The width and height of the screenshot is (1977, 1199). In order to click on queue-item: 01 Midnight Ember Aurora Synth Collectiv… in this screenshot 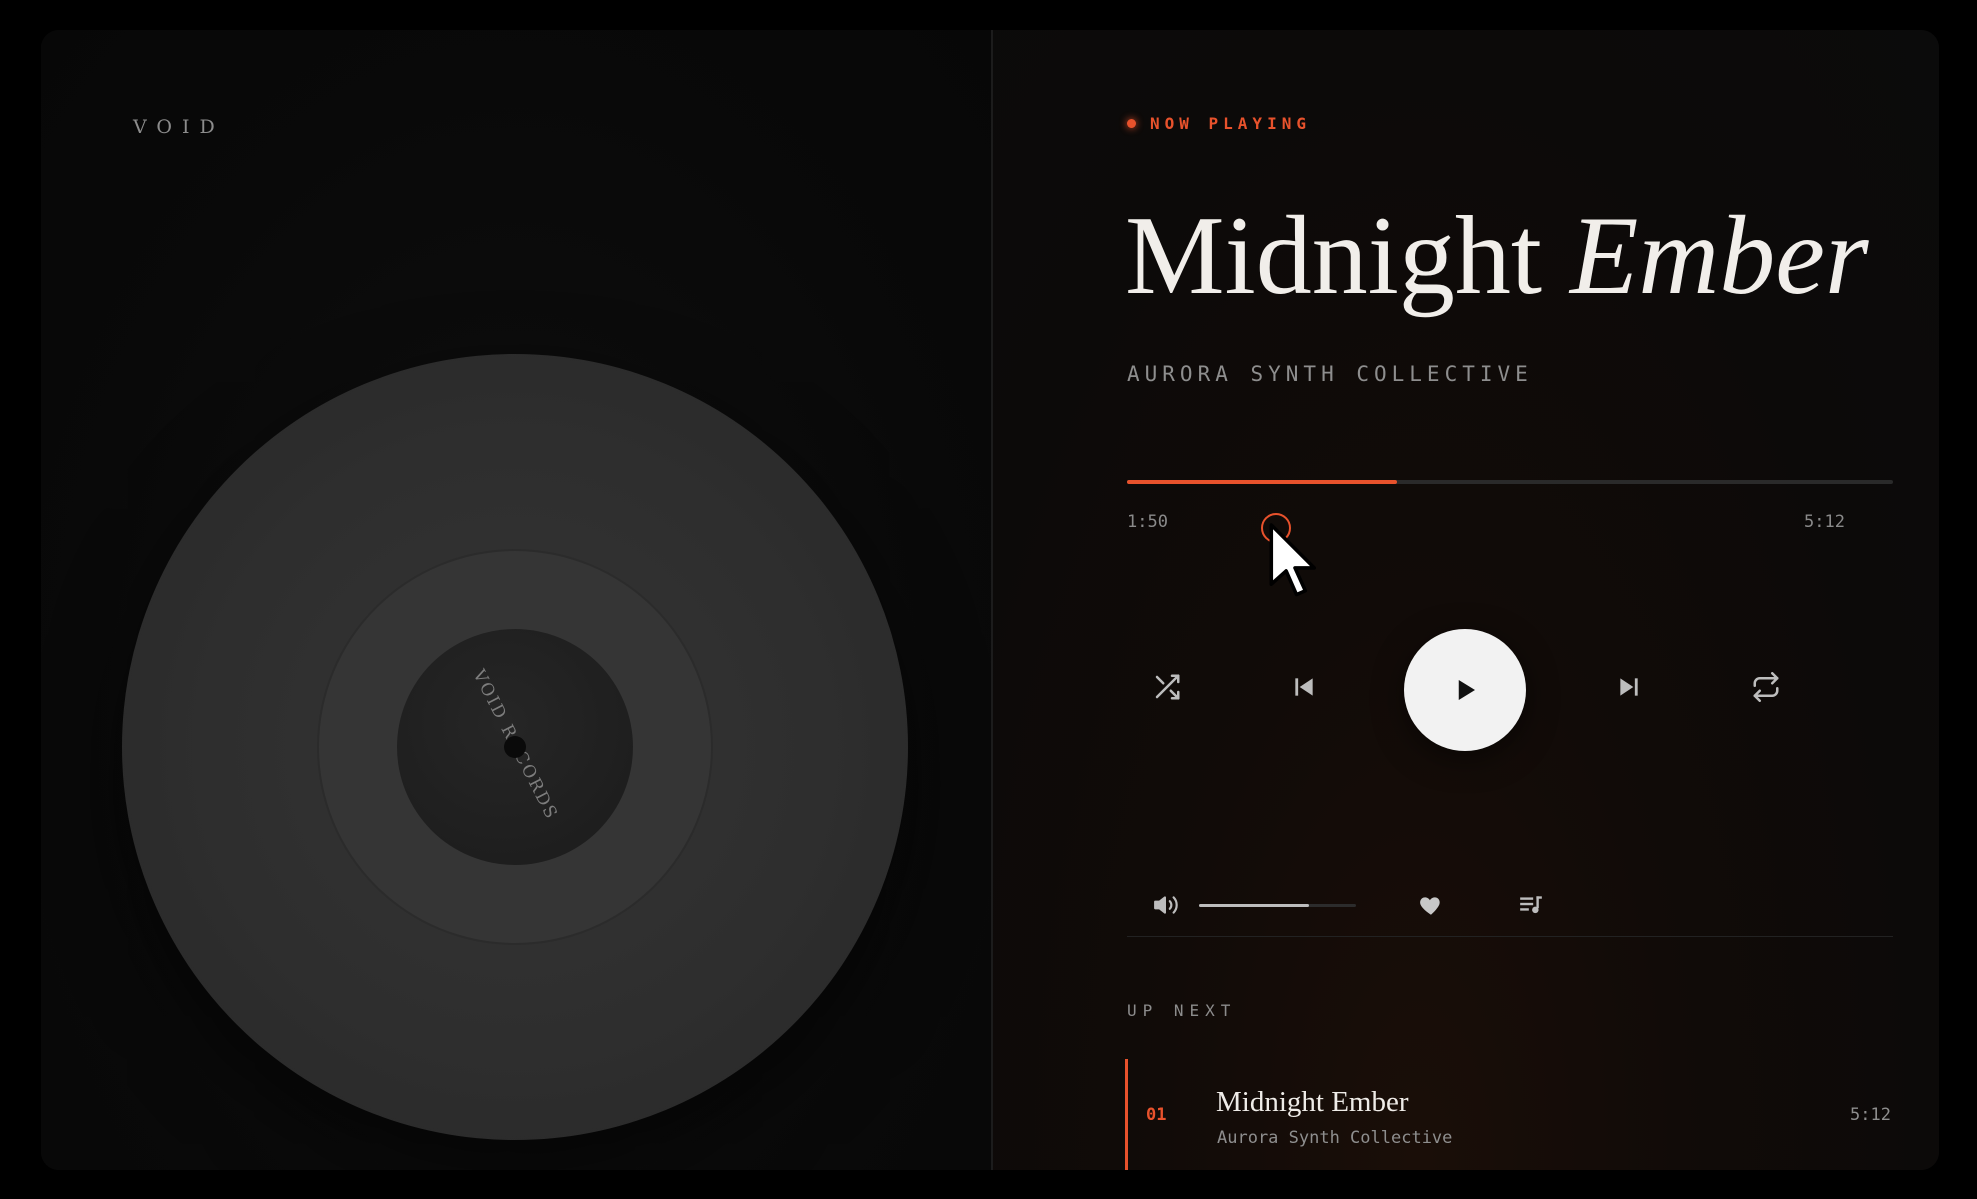, I will do `click(1509, 1114)`.